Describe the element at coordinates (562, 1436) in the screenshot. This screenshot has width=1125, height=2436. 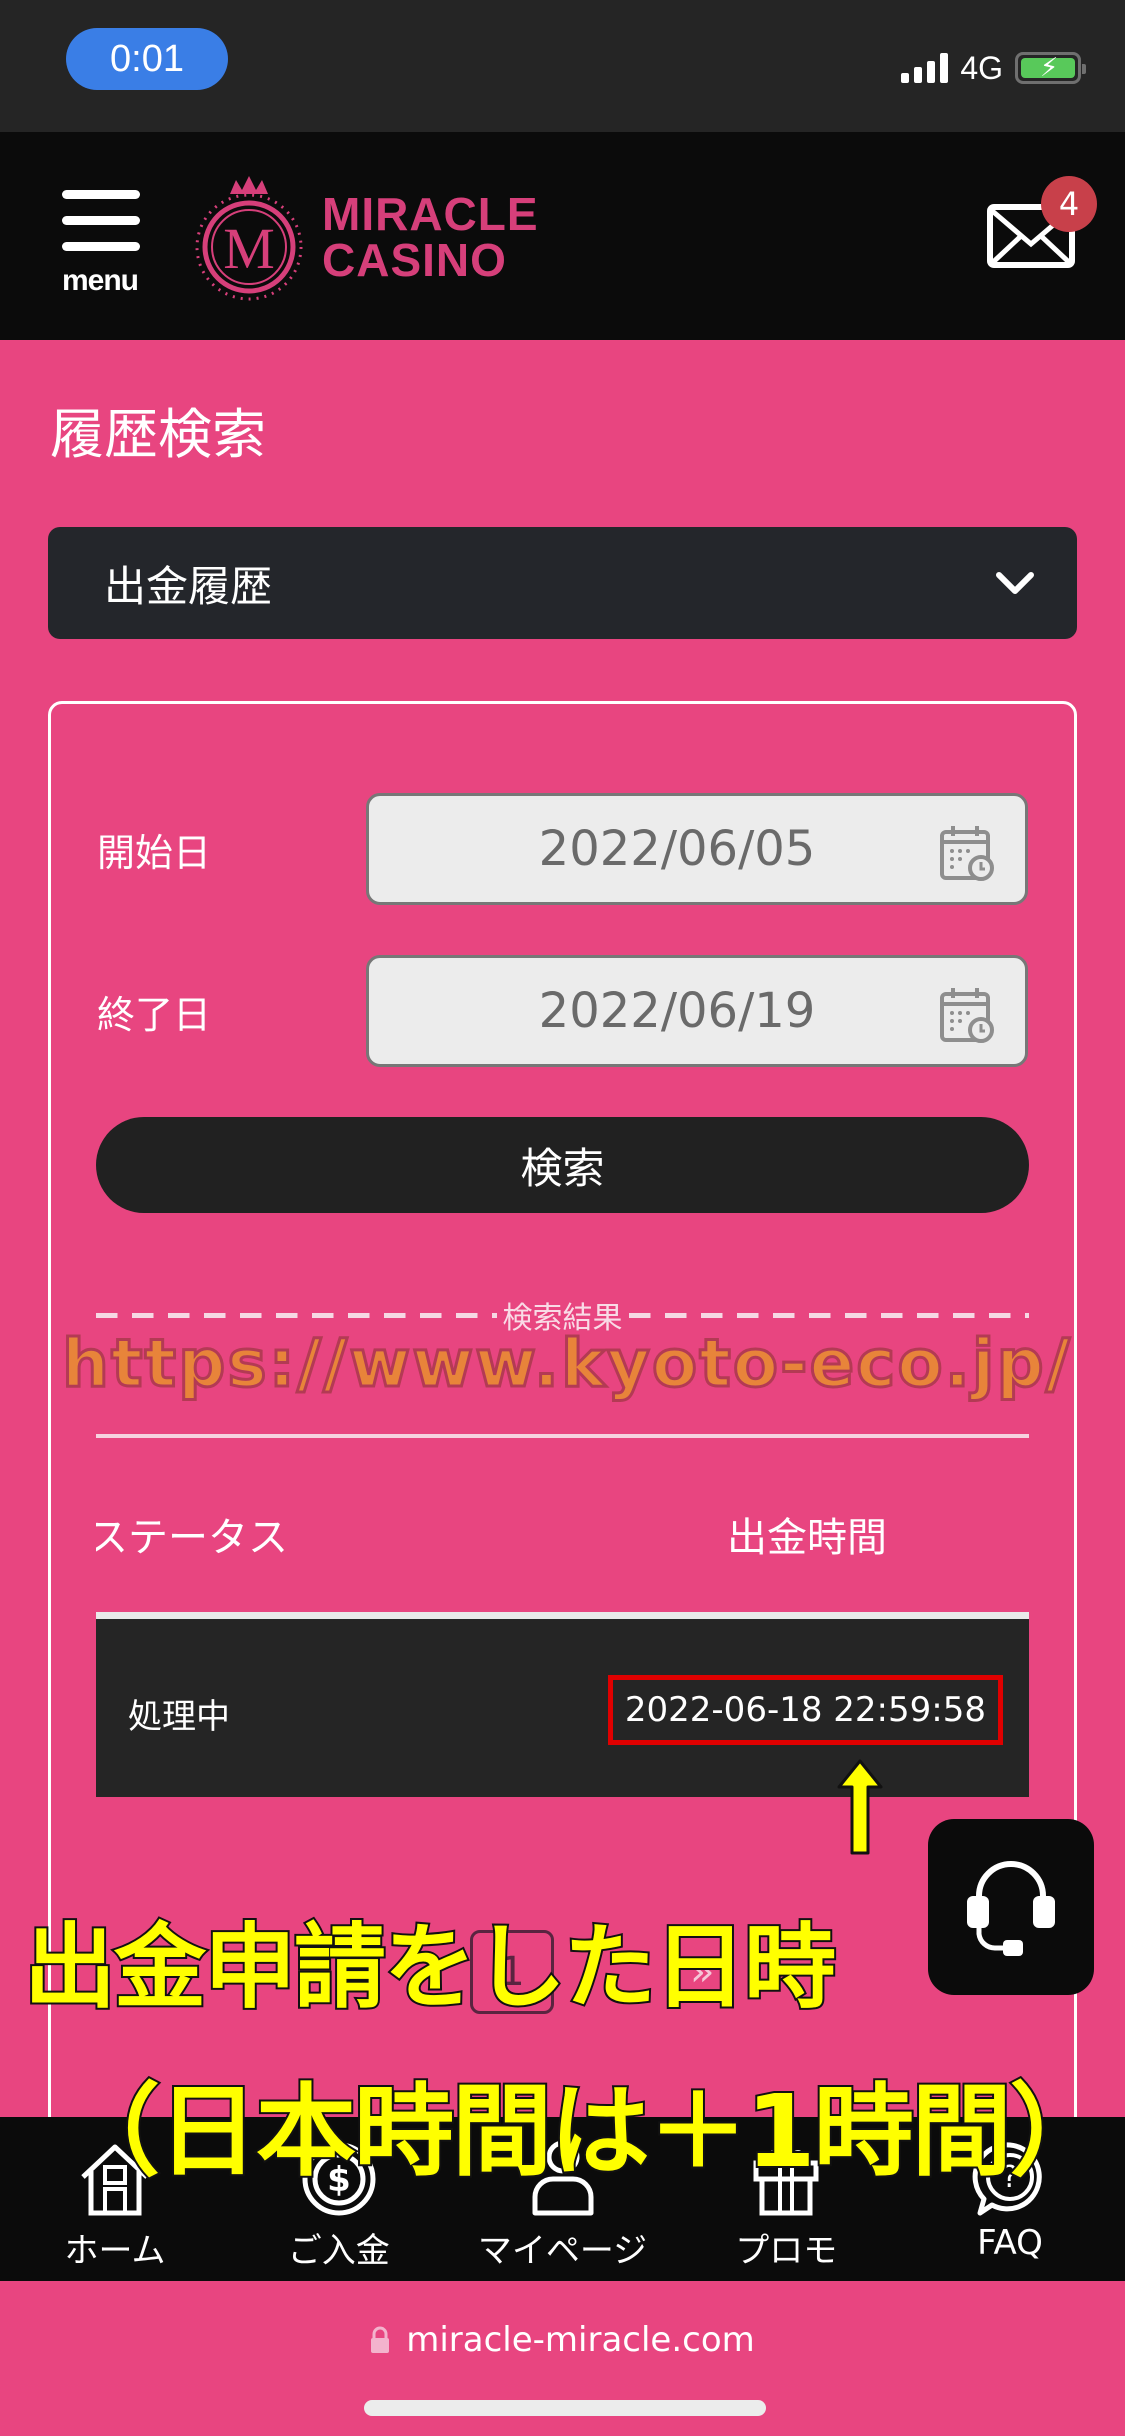
I see `divider` at that location.